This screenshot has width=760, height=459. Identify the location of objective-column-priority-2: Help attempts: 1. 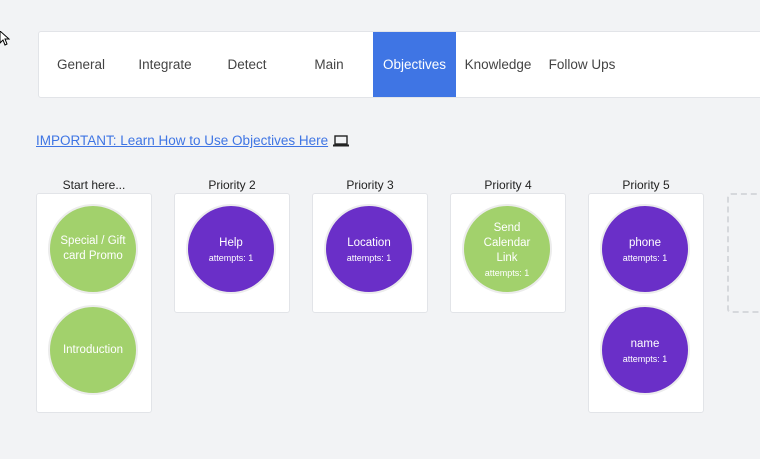
(232, 253).